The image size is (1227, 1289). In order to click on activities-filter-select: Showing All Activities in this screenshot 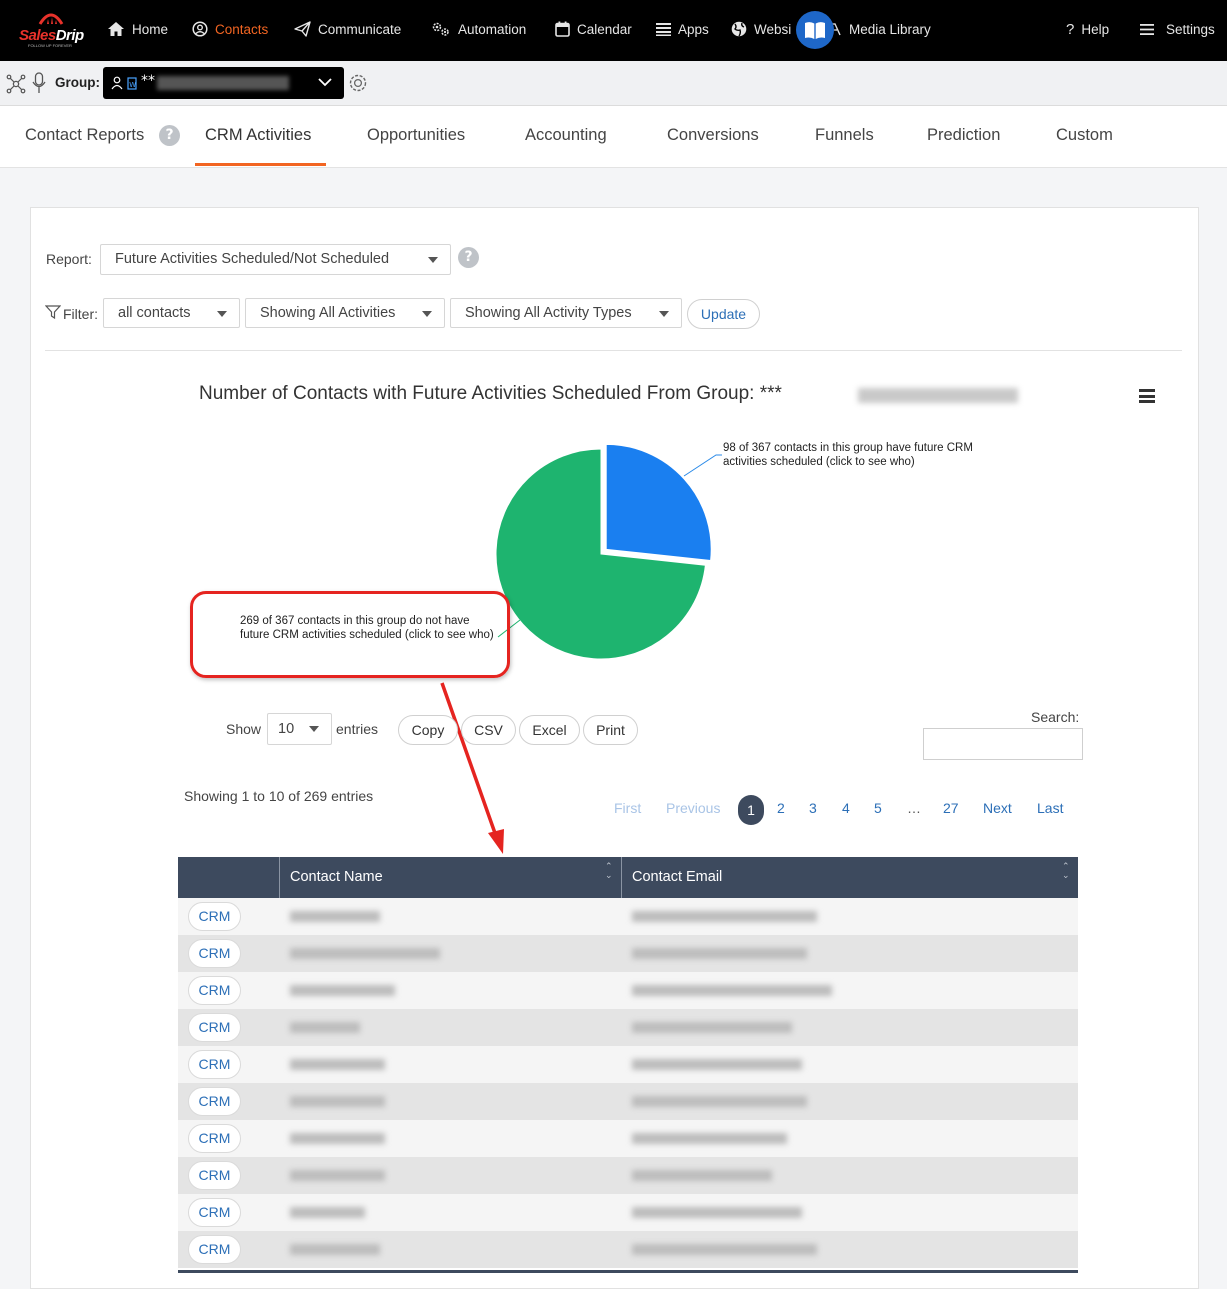, I will do `click(345, 313)`.